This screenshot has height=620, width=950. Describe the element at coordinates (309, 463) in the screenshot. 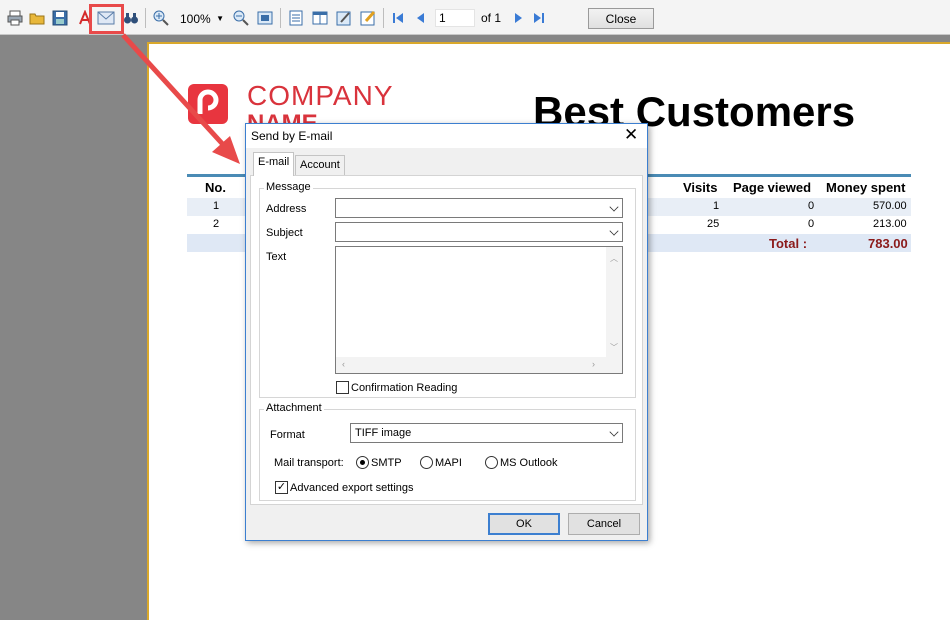

I see `transport-label: Mail transport:` at that location.